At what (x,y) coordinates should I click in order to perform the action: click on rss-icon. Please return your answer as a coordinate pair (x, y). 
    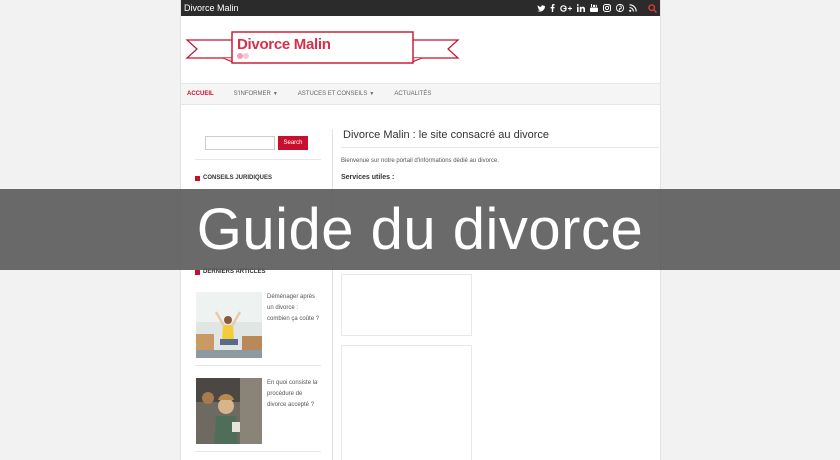
    Looking at the image, I should click on (633, 8).